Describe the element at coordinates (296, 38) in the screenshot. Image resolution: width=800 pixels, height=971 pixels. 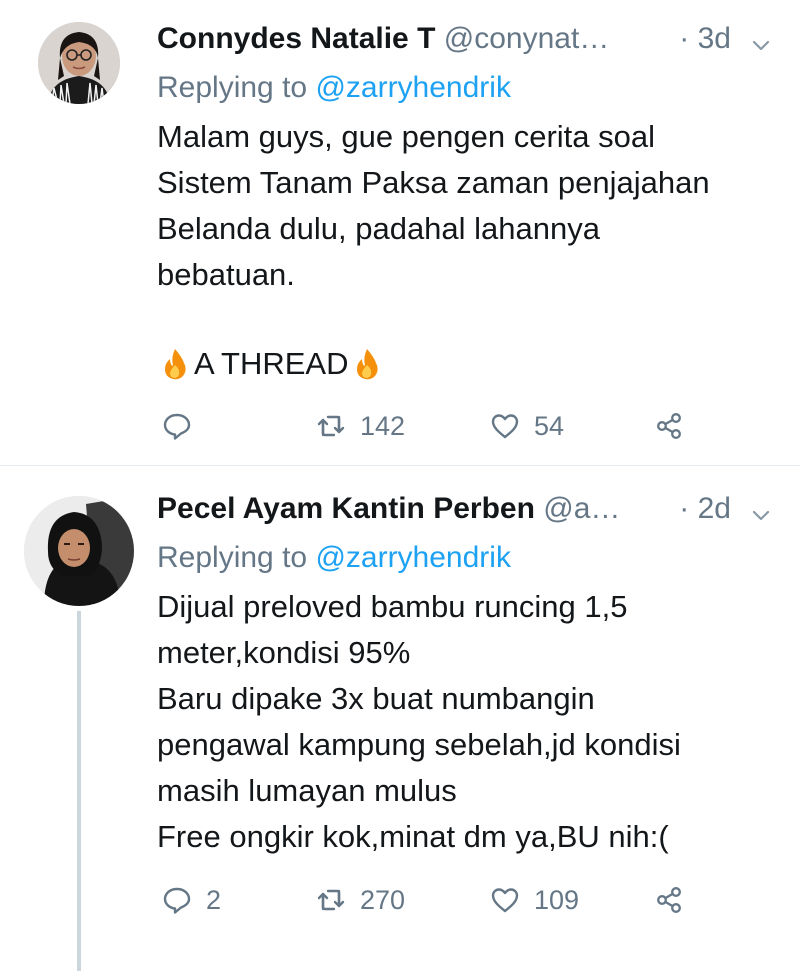
I see `display-name: Connydes Natalie T` at that location.